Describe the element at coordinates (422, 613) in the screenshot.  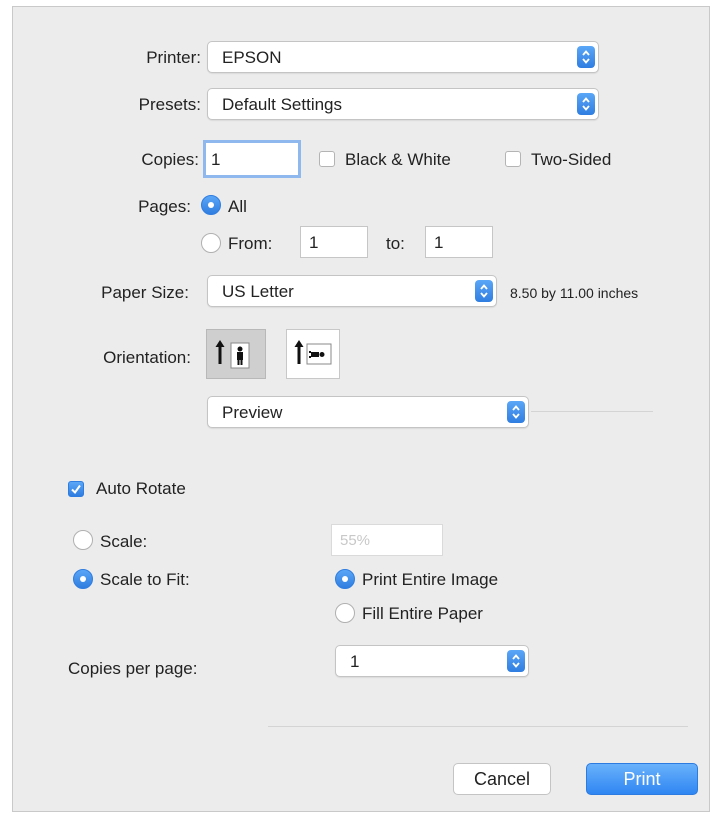
I see `fill-entire-paper-label: Fill Entire Paper` at that location.